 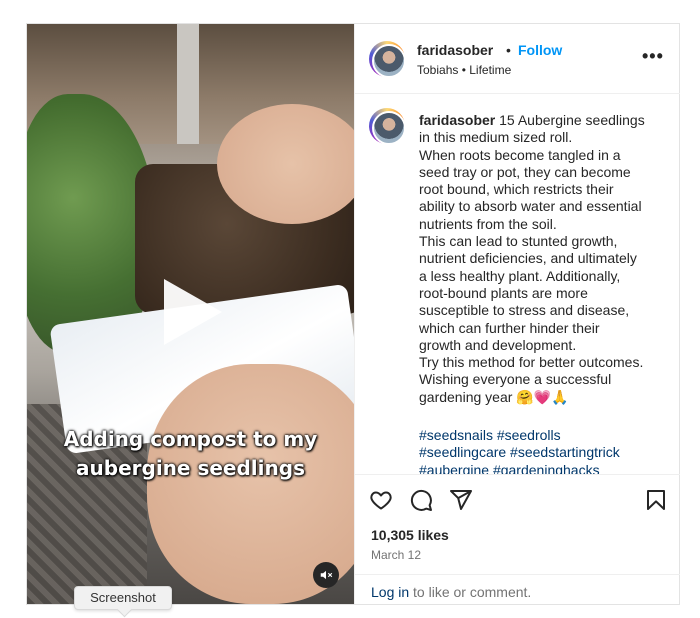 I want to click on caption-line: gardening year 🤗💗🙏, so click(x=494, y=396).